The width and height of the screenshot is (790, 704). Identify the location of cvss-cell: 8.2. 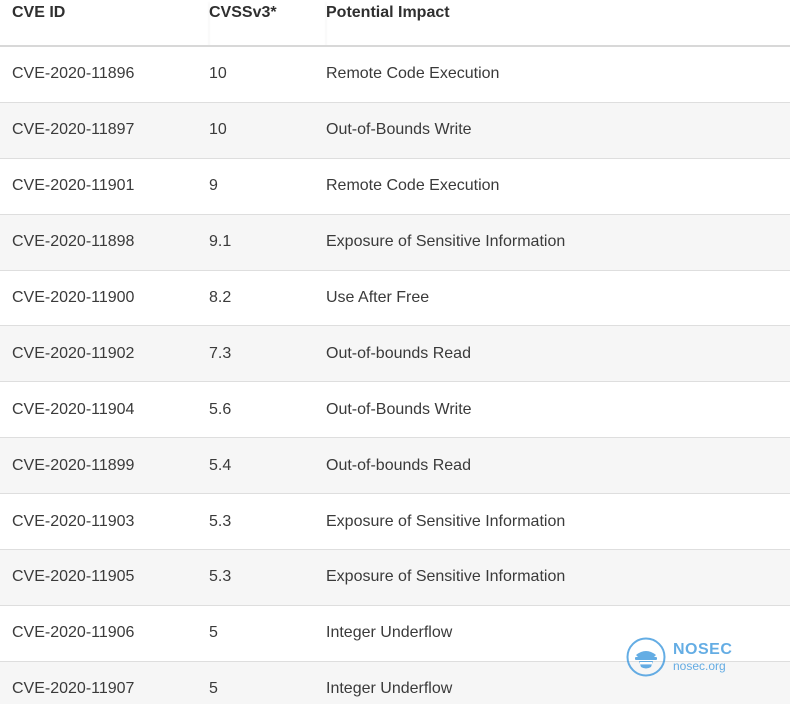
(267, 298).